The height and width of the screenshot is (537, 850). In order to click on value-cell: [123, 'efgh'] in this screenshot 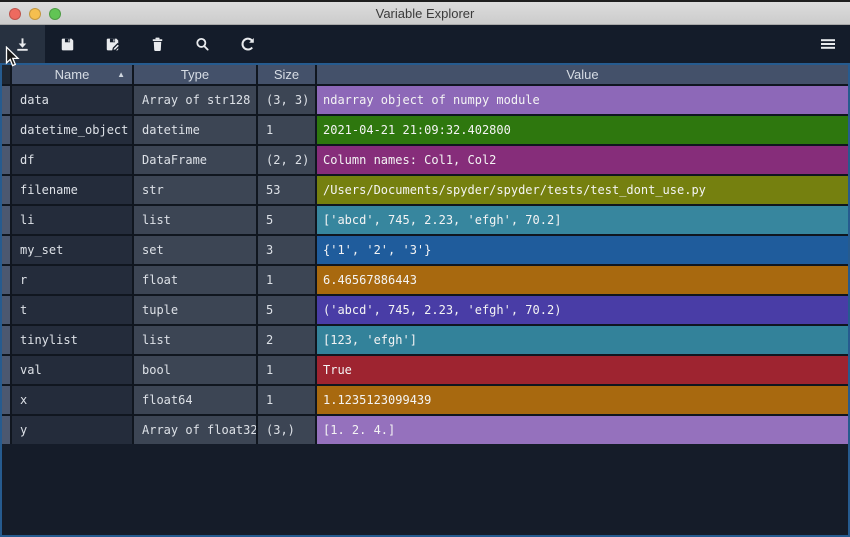, I will do `click(582, 340)`.